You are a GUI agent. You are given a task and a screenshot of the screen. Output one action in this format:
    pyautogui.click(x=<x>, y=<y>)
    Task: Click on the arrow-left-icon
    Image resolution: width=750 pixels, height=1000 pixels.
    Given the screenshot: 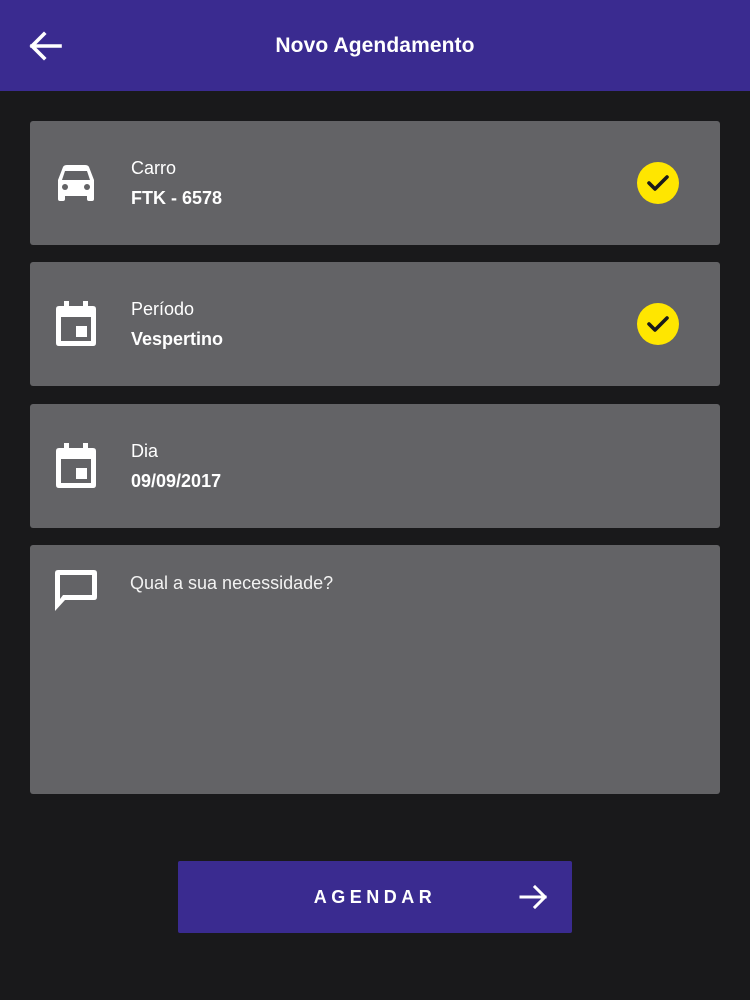 What is the action you would take?
    pyautogui.click(x=45, y=46)
    